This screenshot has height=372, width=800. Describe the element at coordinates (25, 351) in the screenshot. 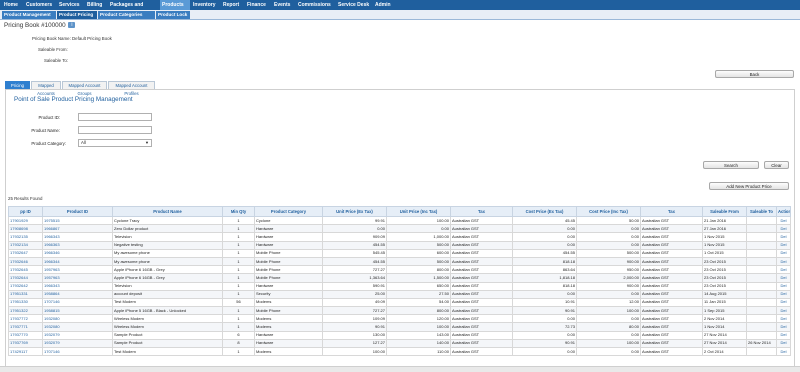

I see `pp-id-link: 17429117` at that location.